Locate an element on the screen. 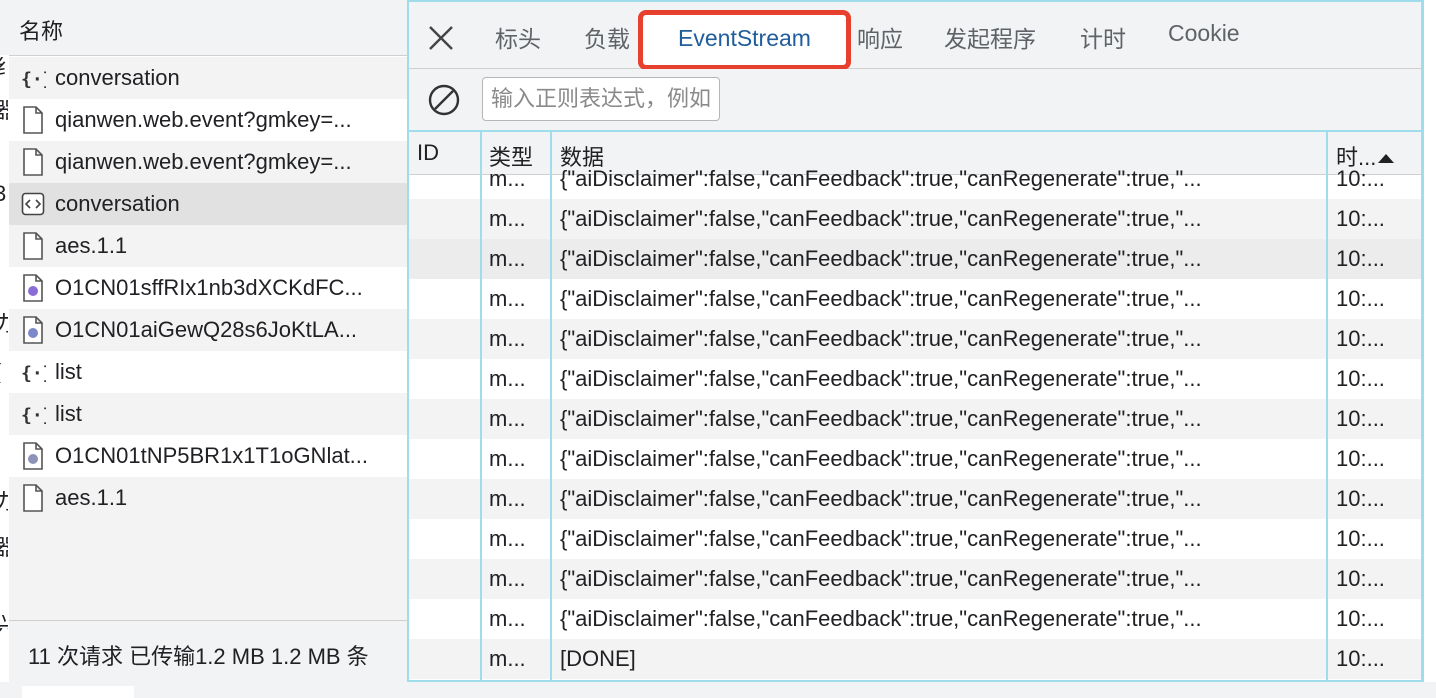  detail-tabs: 标头 负载 EventStream 响应 发起程序 计时 Cookie is located at coordinates (915, 36).